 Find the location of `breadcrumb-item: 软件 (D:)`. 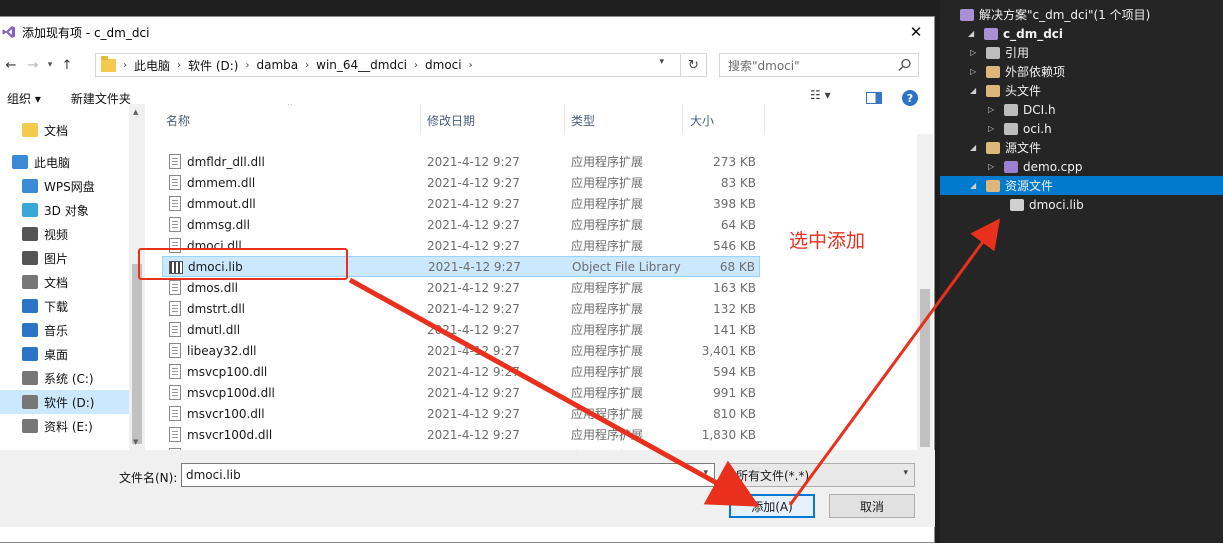

breadcrumb-item: 软件 (D:) is located at coordinates (213, 65).